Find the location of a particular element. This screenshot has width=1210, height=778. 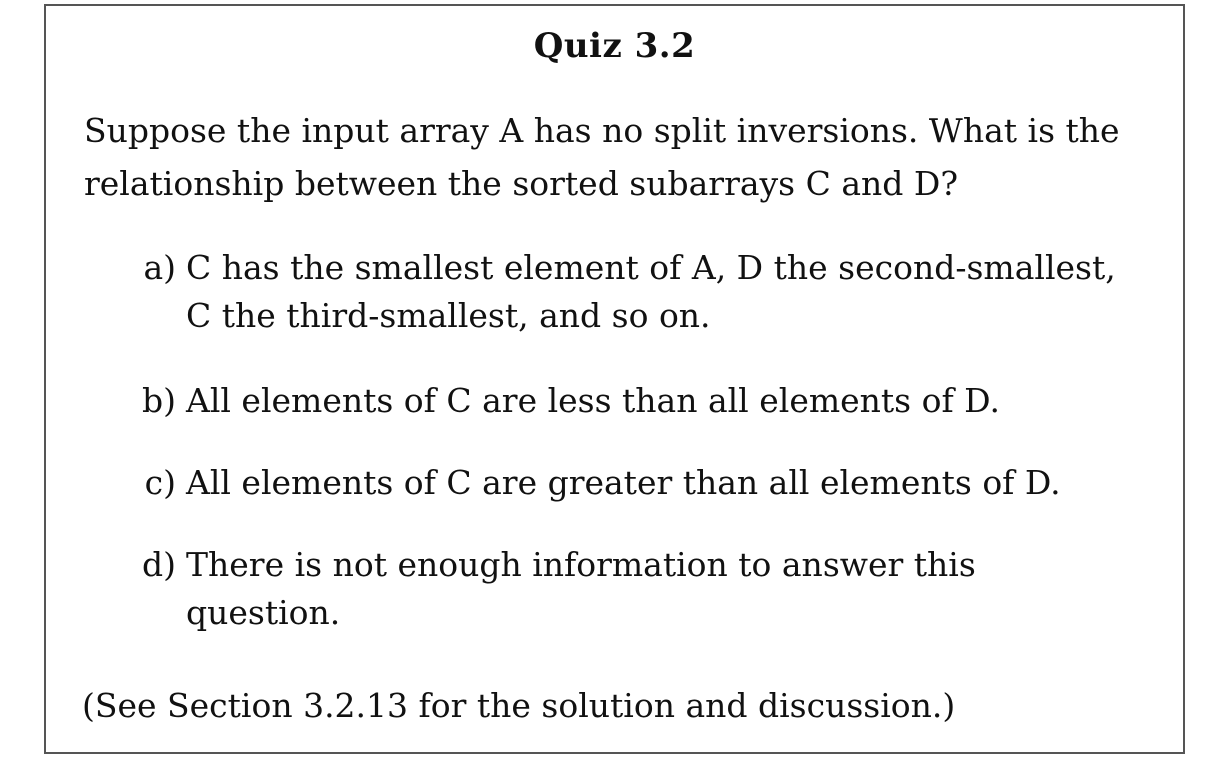

quiz-title: Quiz 3.2 is located at coordinates (614, 46).